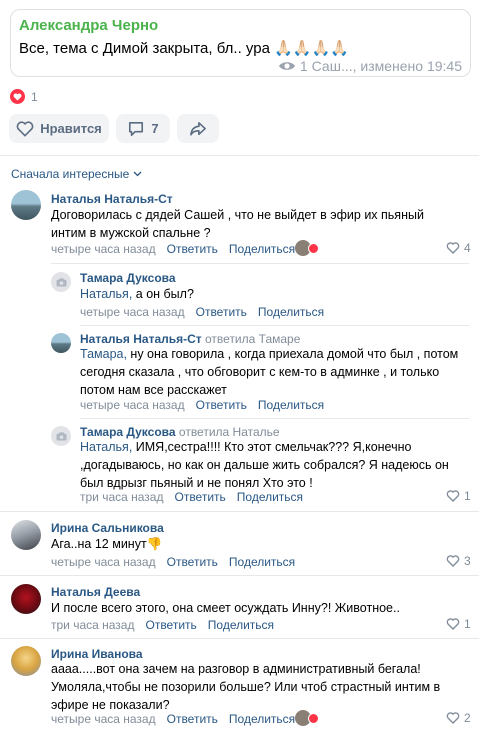 The height and width of the screenshot is (730, 479). I want to click on comments-button: 7, so click(143, 128).